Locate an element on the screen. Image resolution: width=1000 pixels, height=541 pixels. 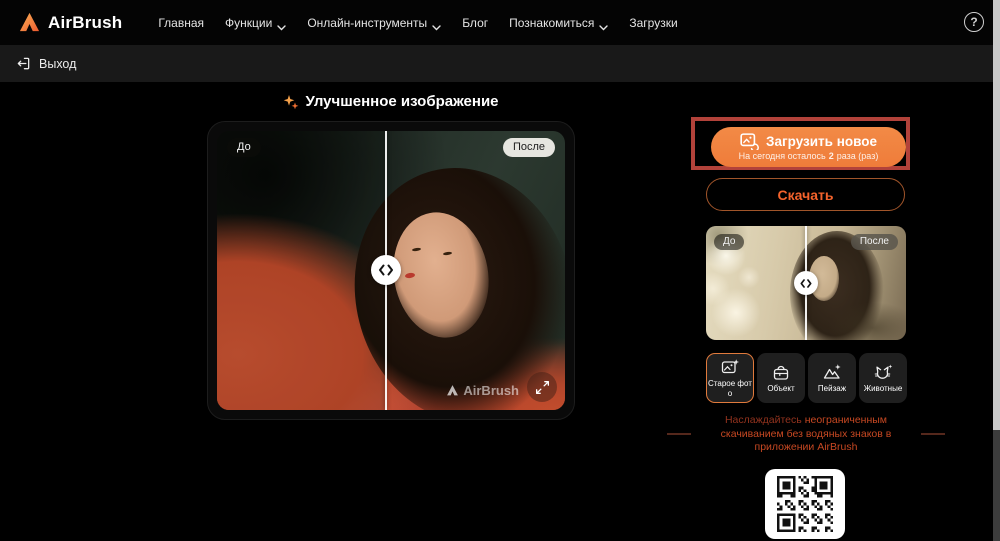
reupload-image-icon is located at coordinates (749, 141).